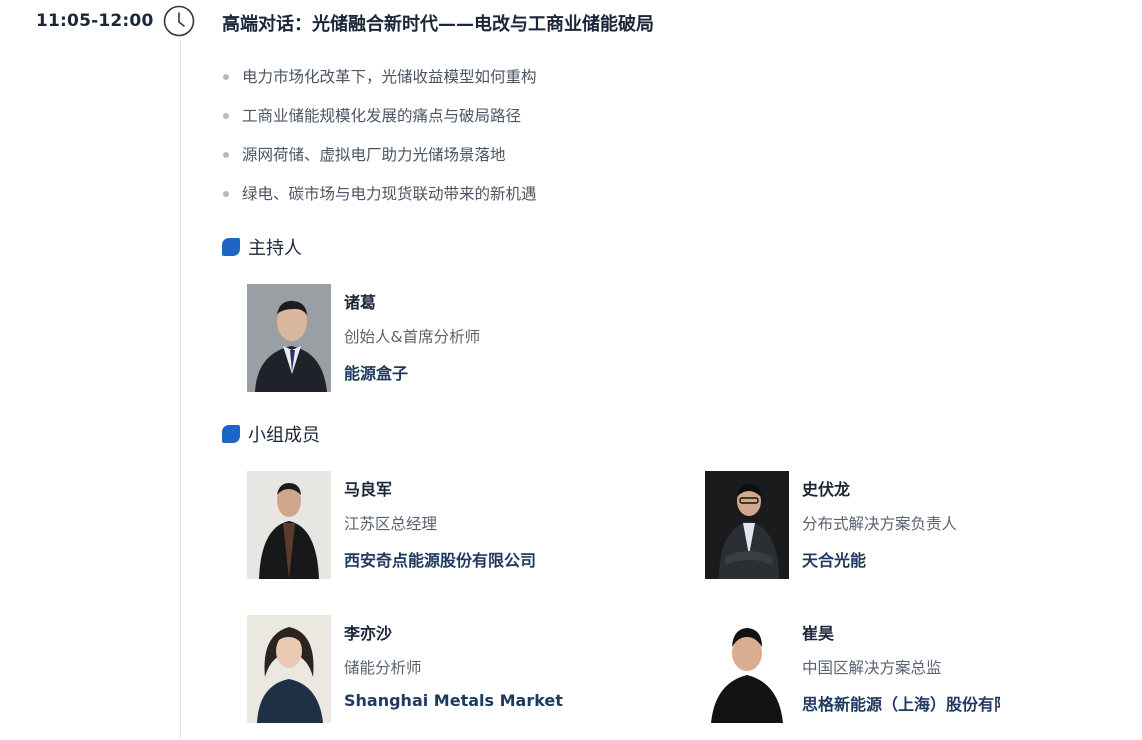 This screenshot has height=740, width=1142. Describe the element at coordinates (826, 489) in the screenshot. I see `panelist-name: 史伏龙` at that location.